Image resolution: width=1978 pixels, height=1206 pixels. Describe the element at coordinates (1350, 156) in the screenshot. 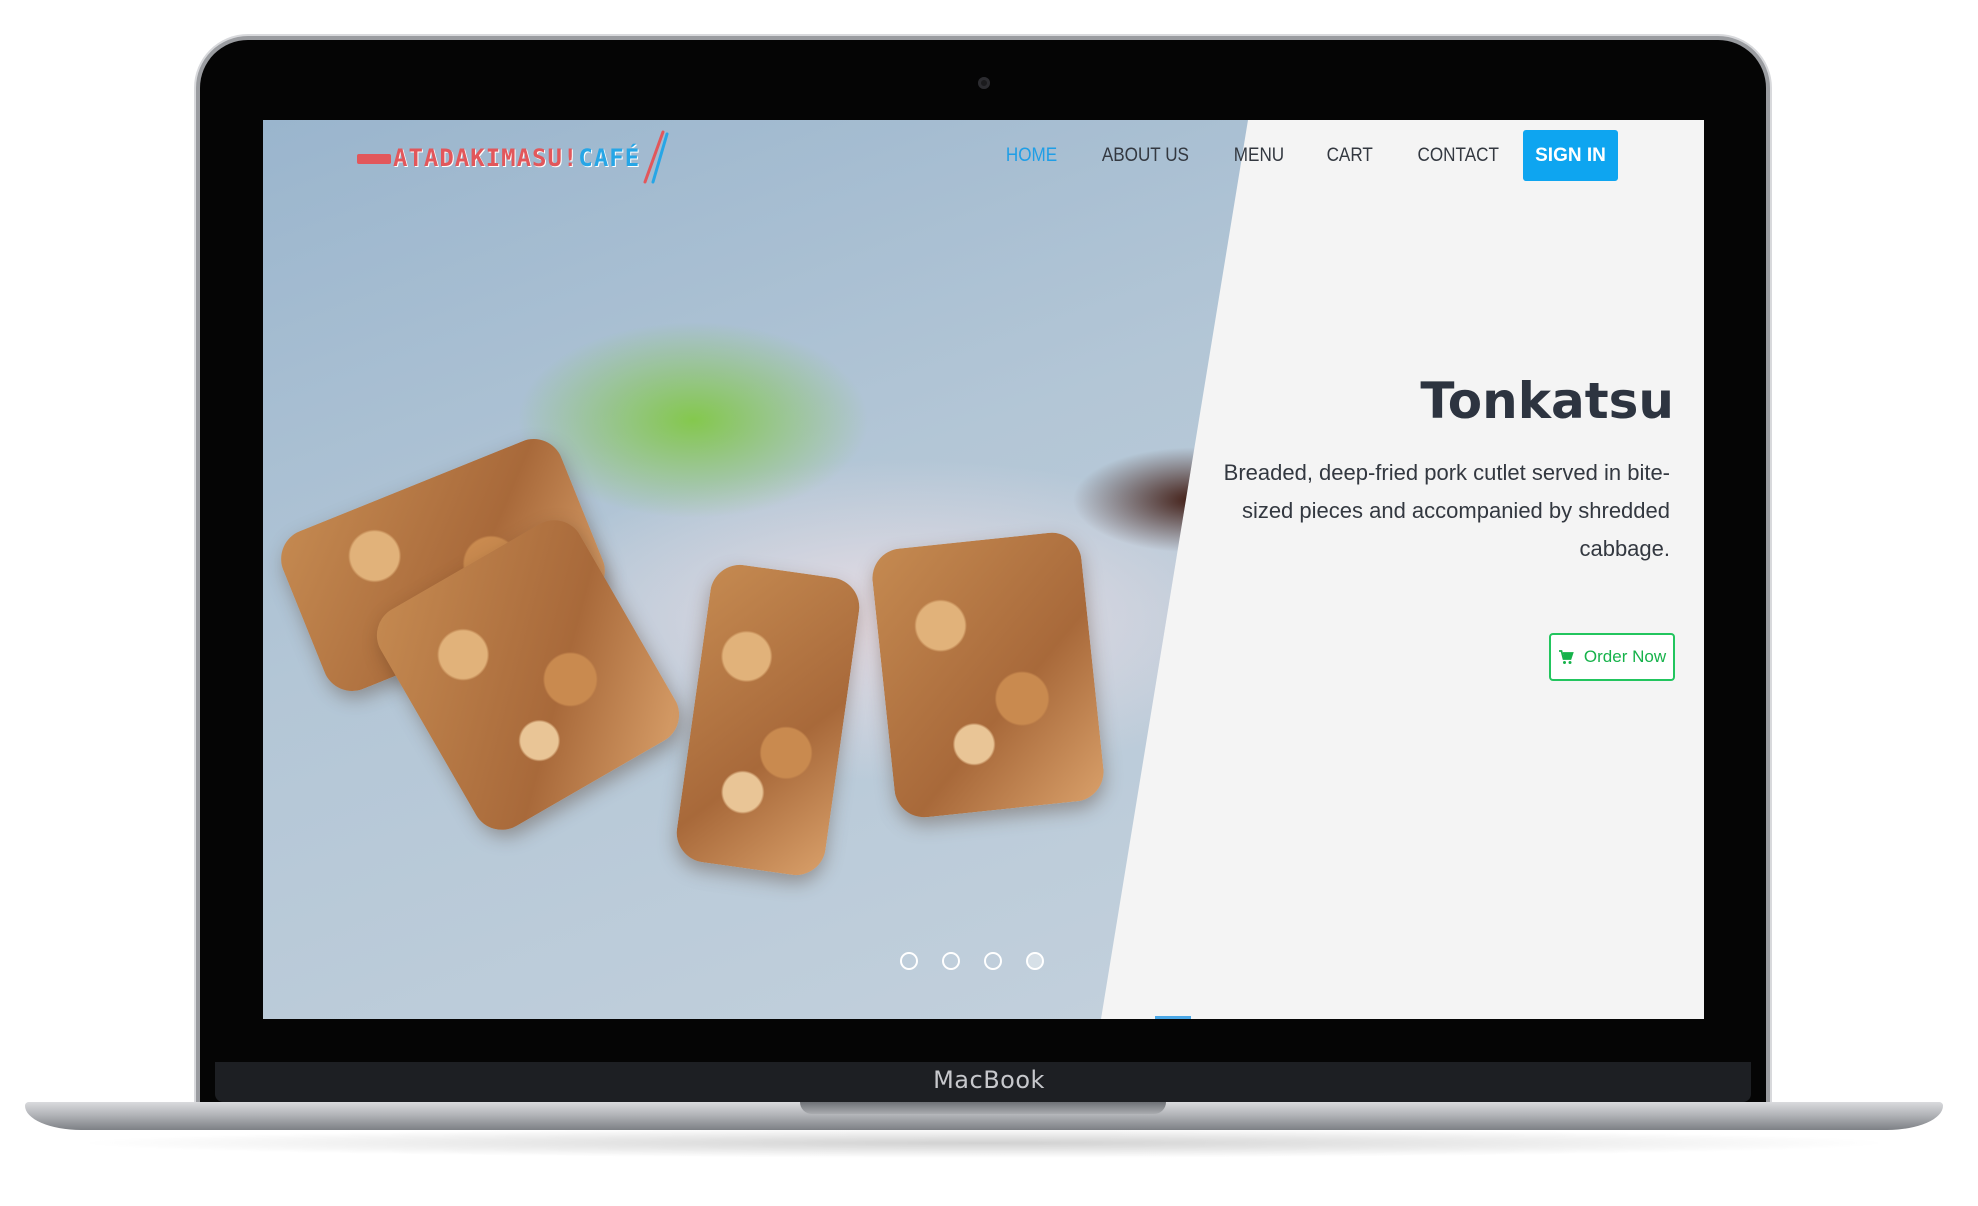

I see `nav-cart: CART` at that location.